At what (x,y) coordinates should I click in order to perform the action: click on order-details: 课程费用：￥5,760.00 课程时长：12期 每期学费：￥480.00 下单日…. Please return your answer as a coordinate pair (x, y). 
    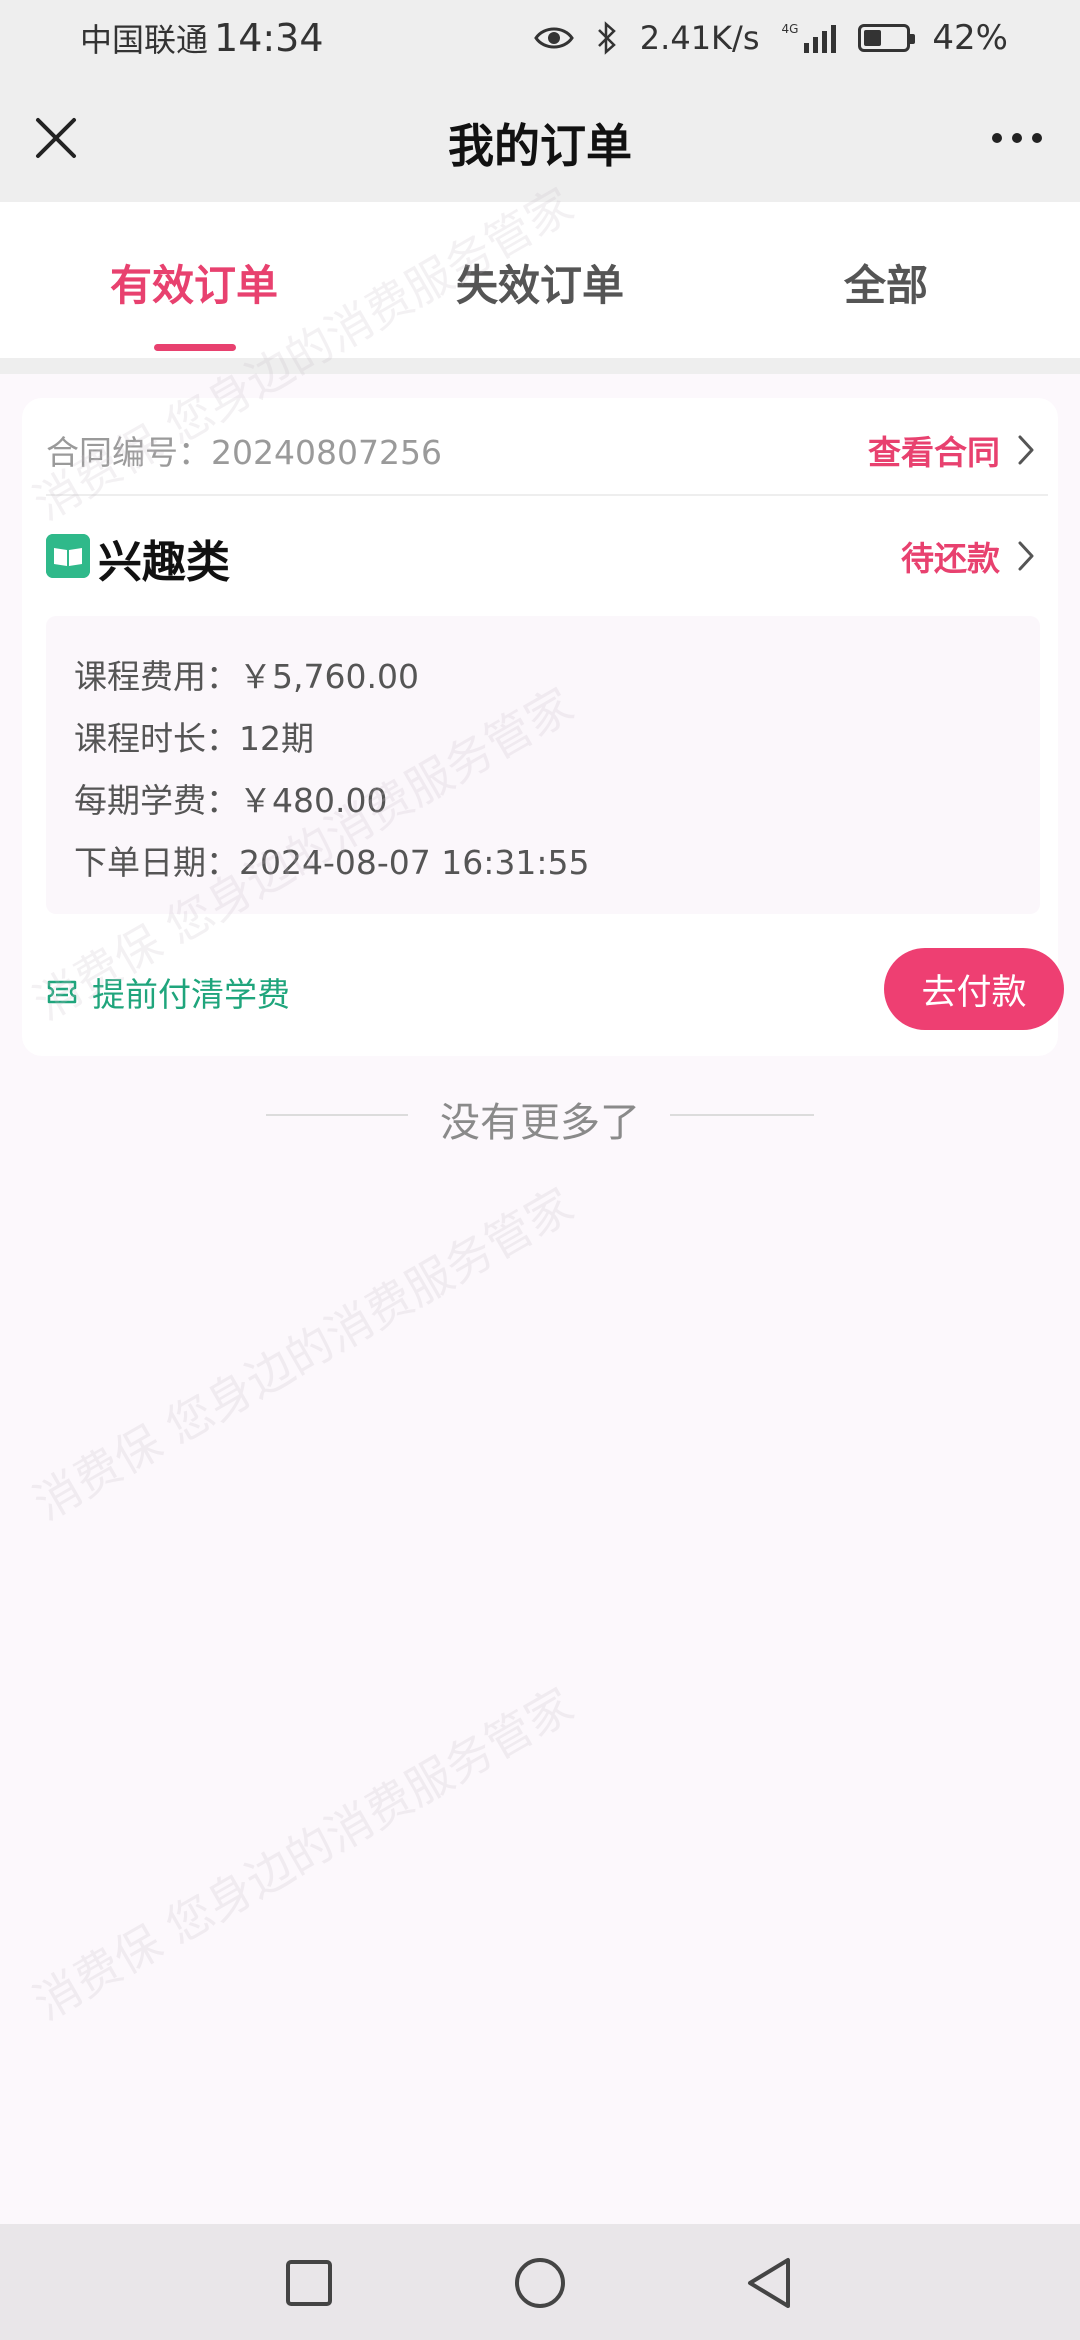
    Looking at the image, I should click on (543, 765).